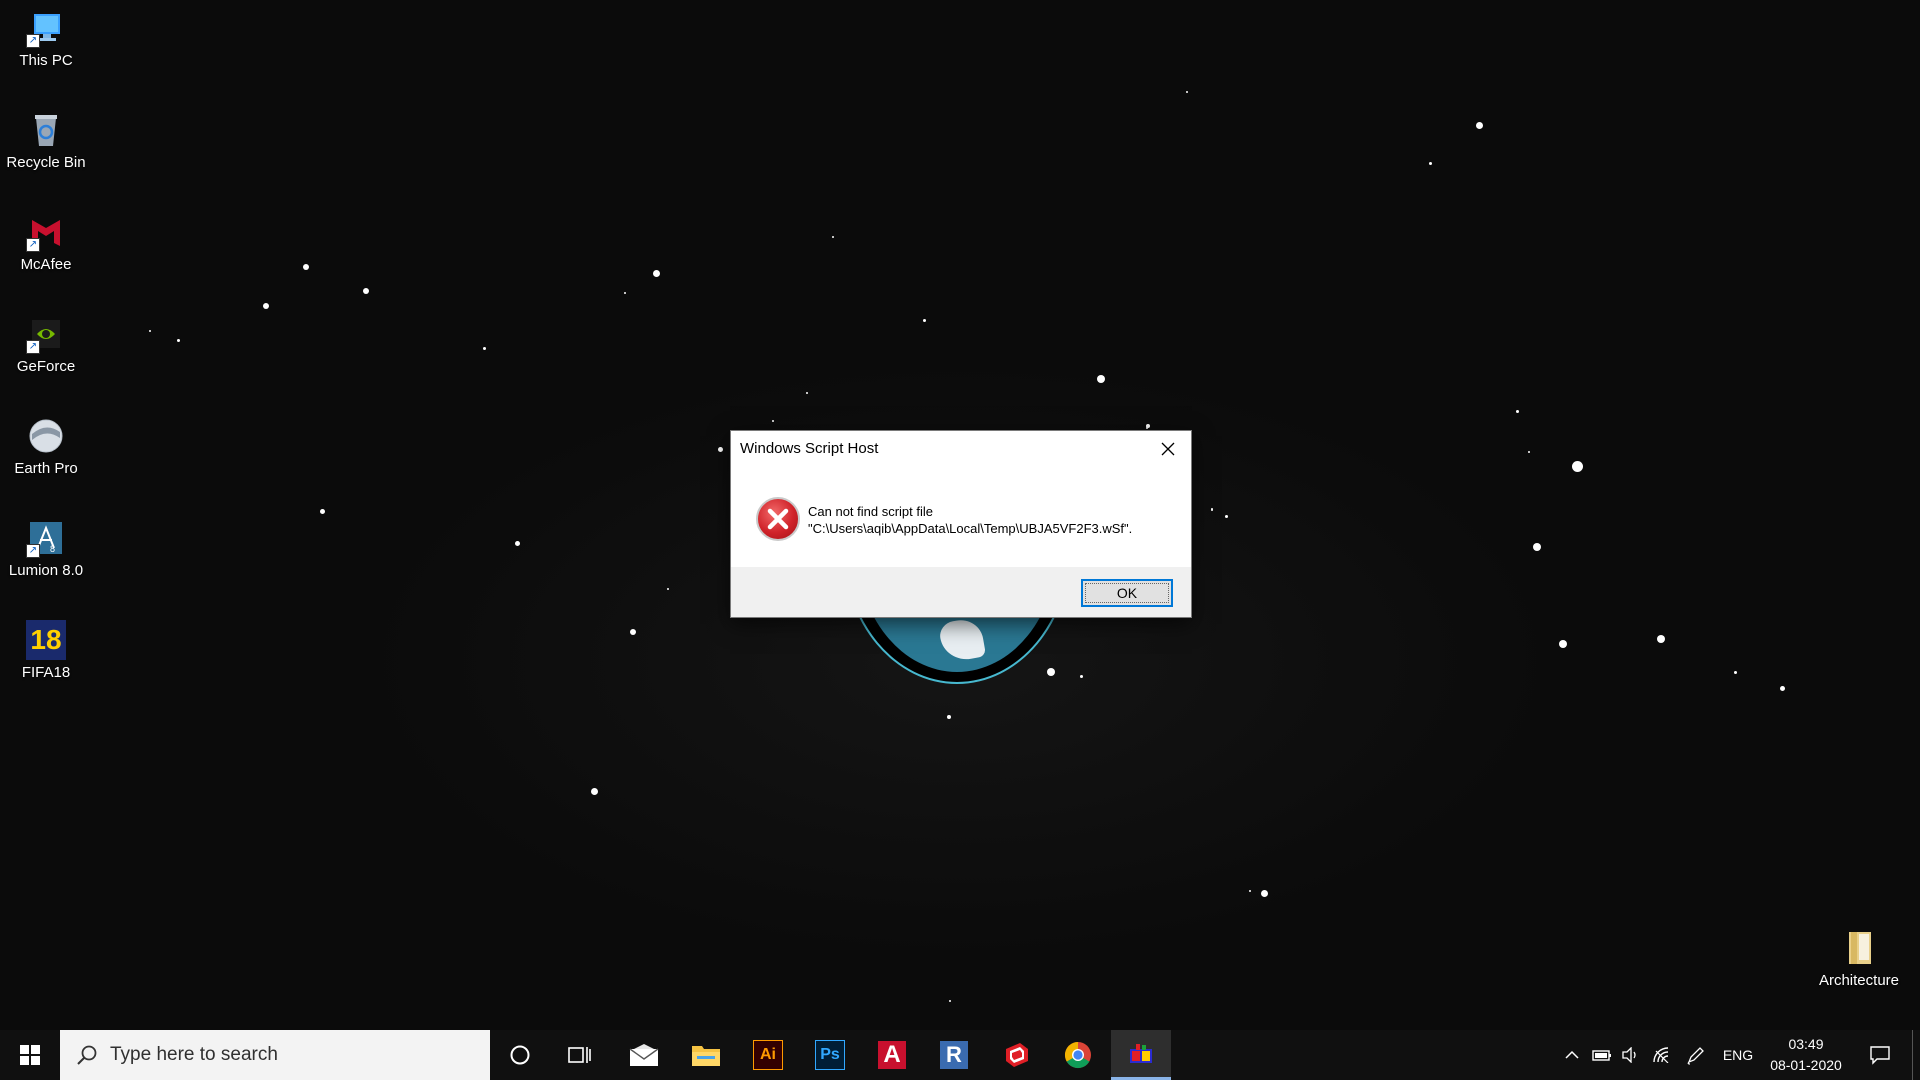  I want to click on desktop-icon-fifa18: 18 FIFA18, so click(46, 650).